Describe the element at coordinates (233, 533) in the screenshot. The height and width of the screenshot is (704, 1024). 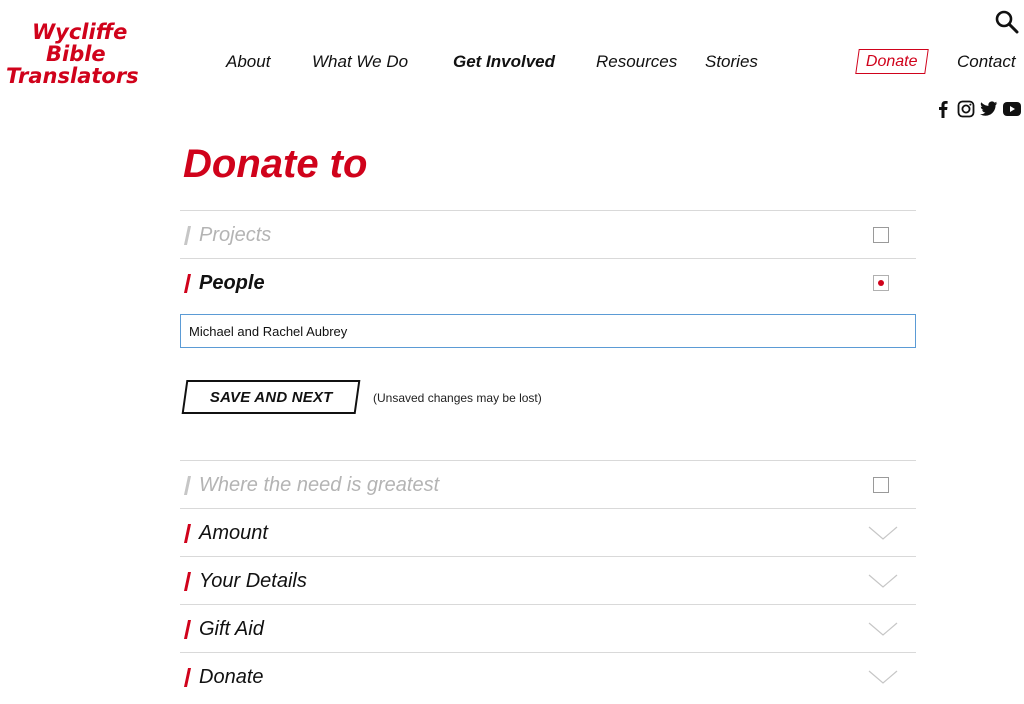
I see `step-amount-label: Amount` at that location.